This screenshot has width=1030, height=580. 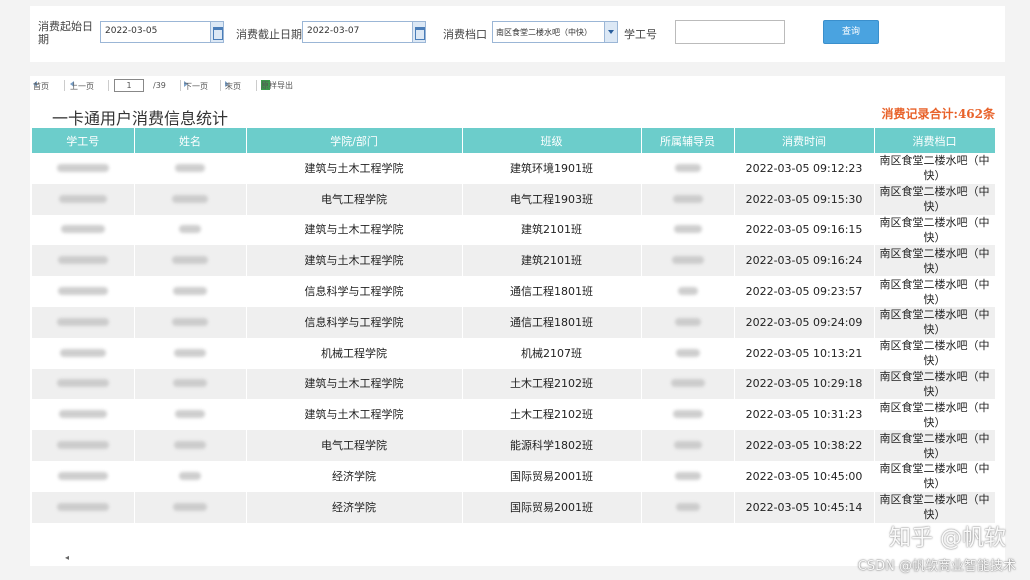 What do you see at coordinates (67, 557) in the screenshot?
I see `scroll-left-arrow: ◂` at bounding box center [67, 557].